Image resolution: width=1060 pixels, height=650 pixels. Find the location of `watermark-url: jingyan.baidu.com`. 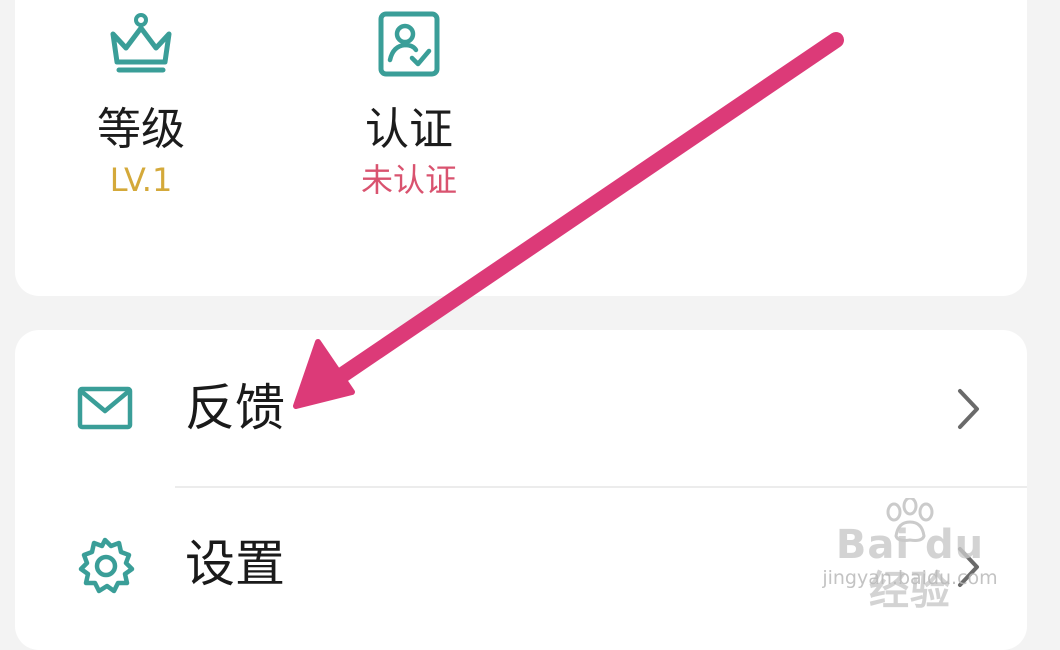

watermark-url: jingyan.baidu.com is located at coordinates (910, 578).